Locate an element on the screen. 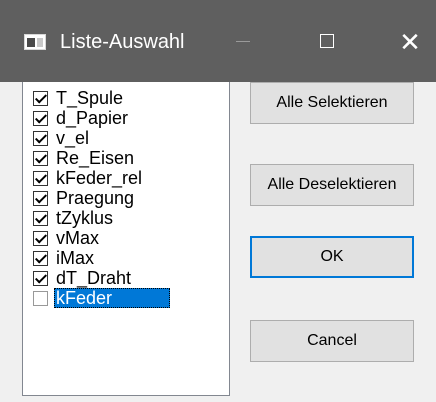  list-item-label: vMax is located at coordinates (78, 238).